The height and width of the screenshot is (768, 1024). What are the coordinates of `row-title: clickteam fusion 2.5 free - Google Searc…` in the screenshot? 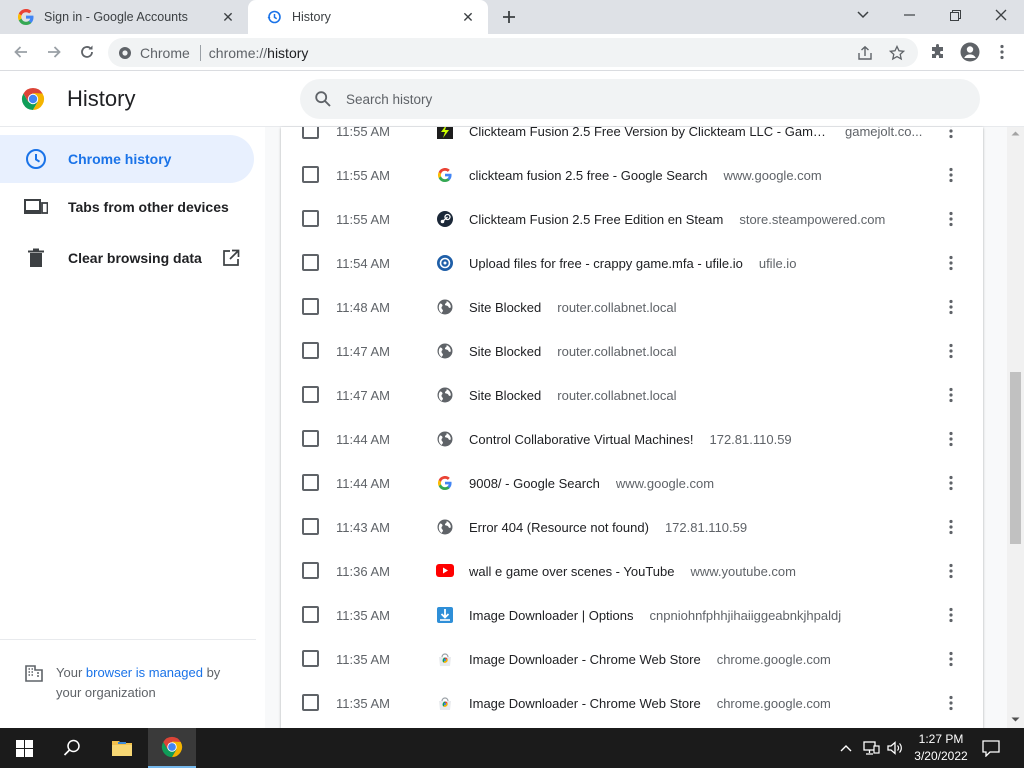 It's located at (588, 175).